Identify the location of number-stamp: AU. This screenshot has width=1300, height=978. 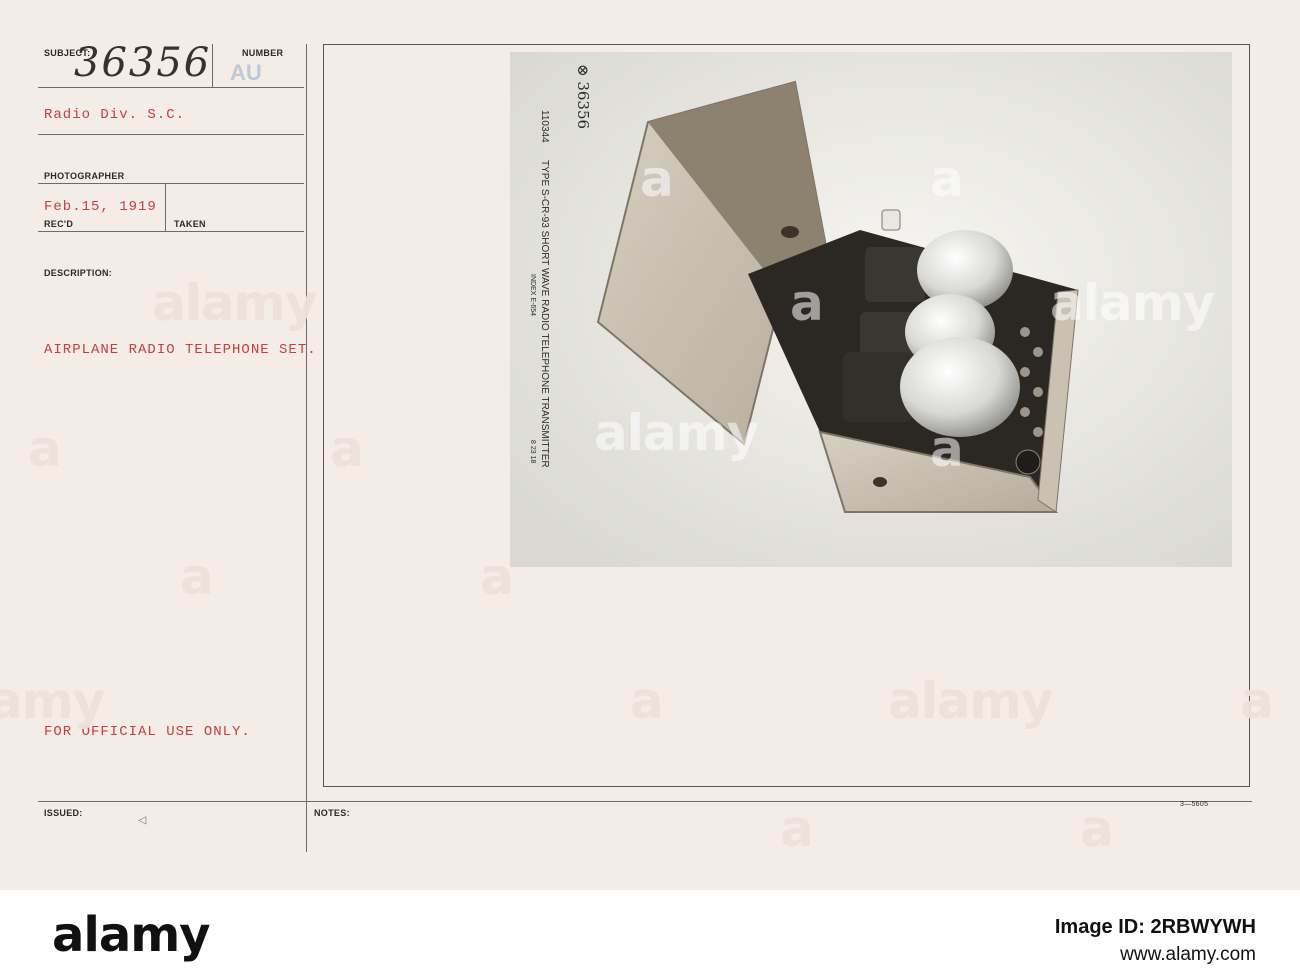
(246, 72).